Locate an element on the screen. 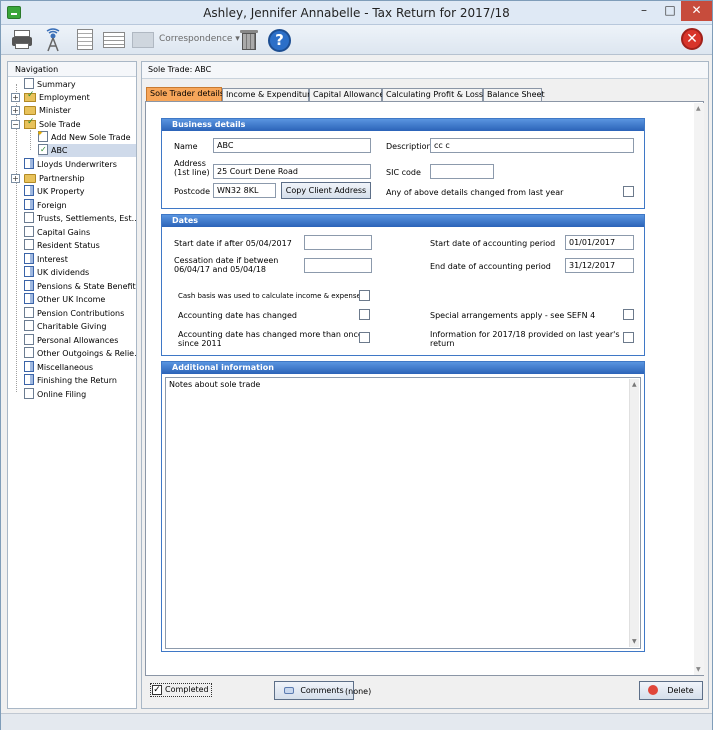 This screenshot has width=713, height=730. folder-icon is located at coordinates (30, 110).